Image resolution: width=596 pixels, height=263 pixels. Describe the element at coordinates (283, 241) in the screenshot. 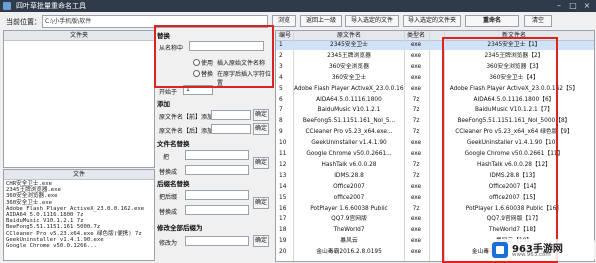

I see `row-number: 19` at that location.